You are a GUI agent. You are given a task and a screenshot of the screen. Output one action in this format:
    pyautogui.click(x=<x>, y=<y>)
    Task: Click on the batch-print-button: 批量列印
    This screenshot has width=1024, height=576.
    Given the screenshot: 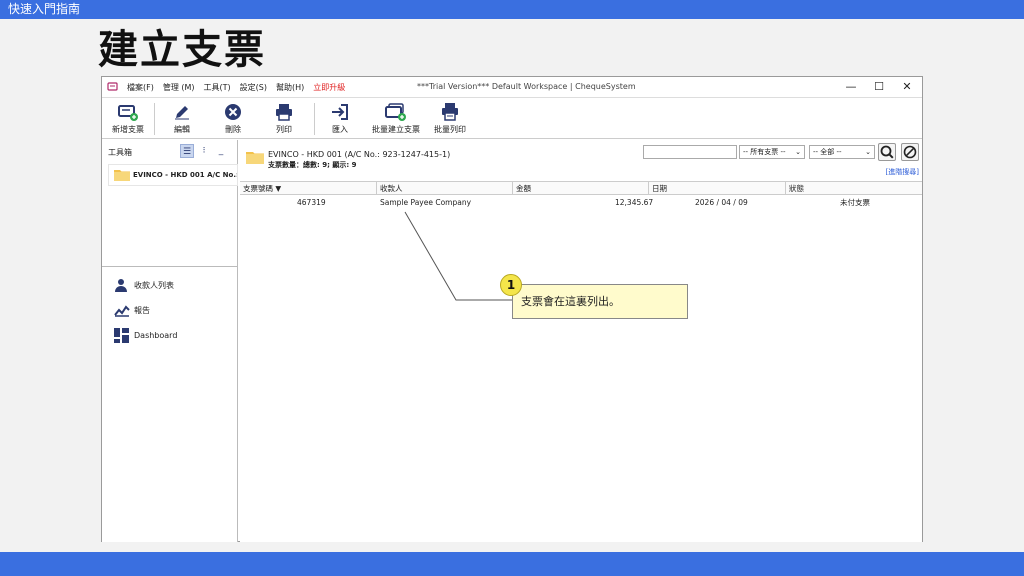 What is the action you would take?
    pyautogui.click(x=450, y=119)
    